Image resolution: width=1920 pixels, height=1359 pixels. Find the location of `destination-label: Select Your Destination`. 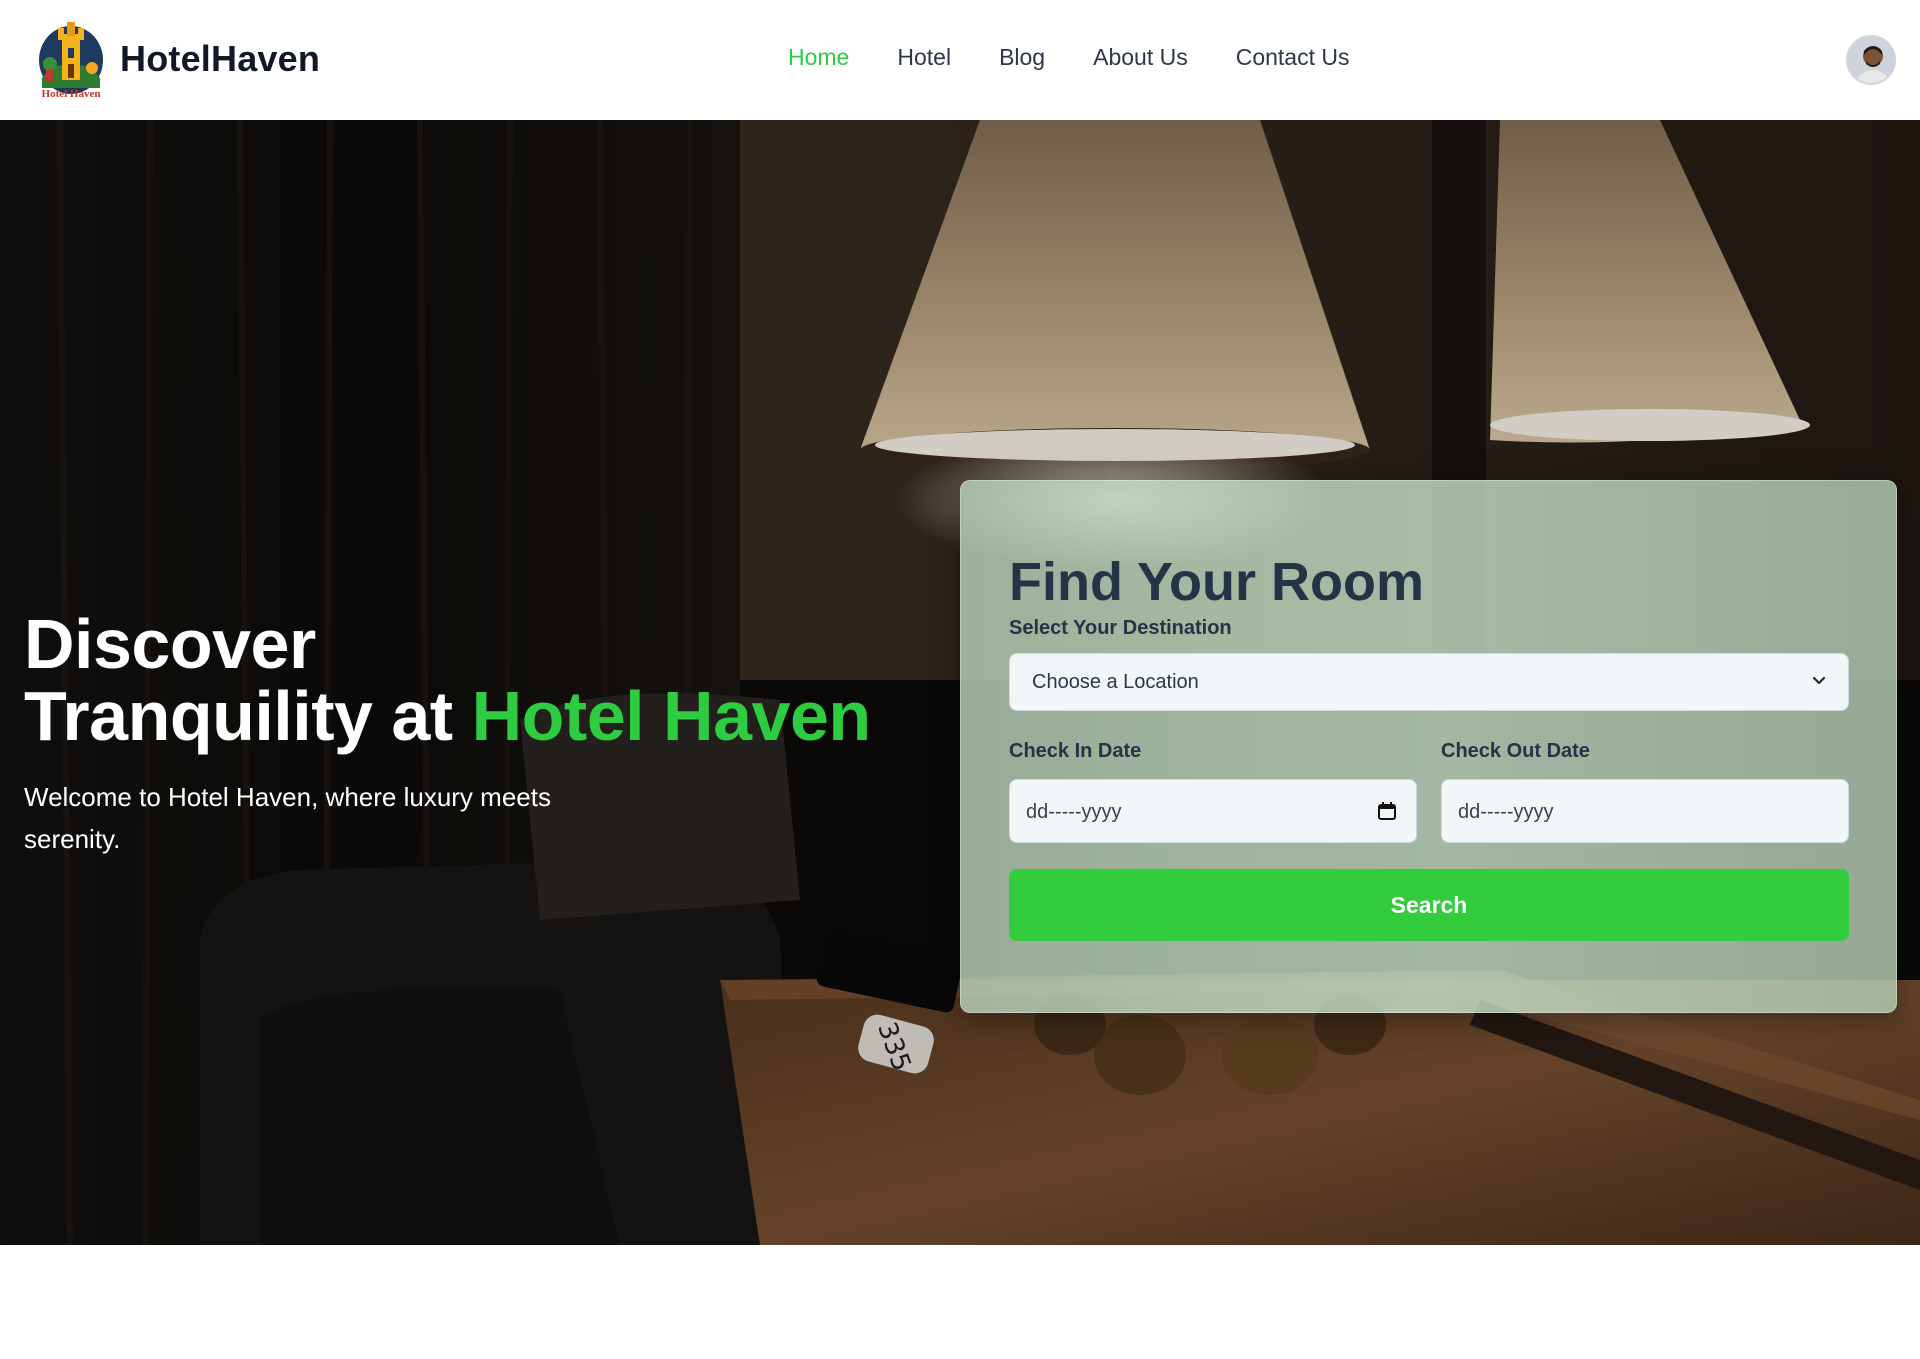

destination-label: Select Your Destination is located at coordinates (1120, 628).